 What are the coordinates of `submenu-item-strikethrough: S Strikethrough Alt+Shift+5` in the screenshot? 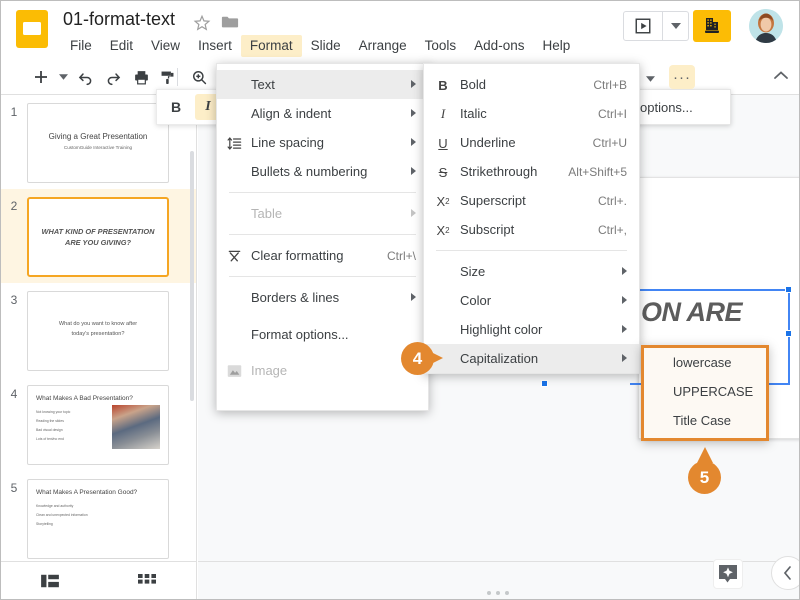 It's located at (531, 171).